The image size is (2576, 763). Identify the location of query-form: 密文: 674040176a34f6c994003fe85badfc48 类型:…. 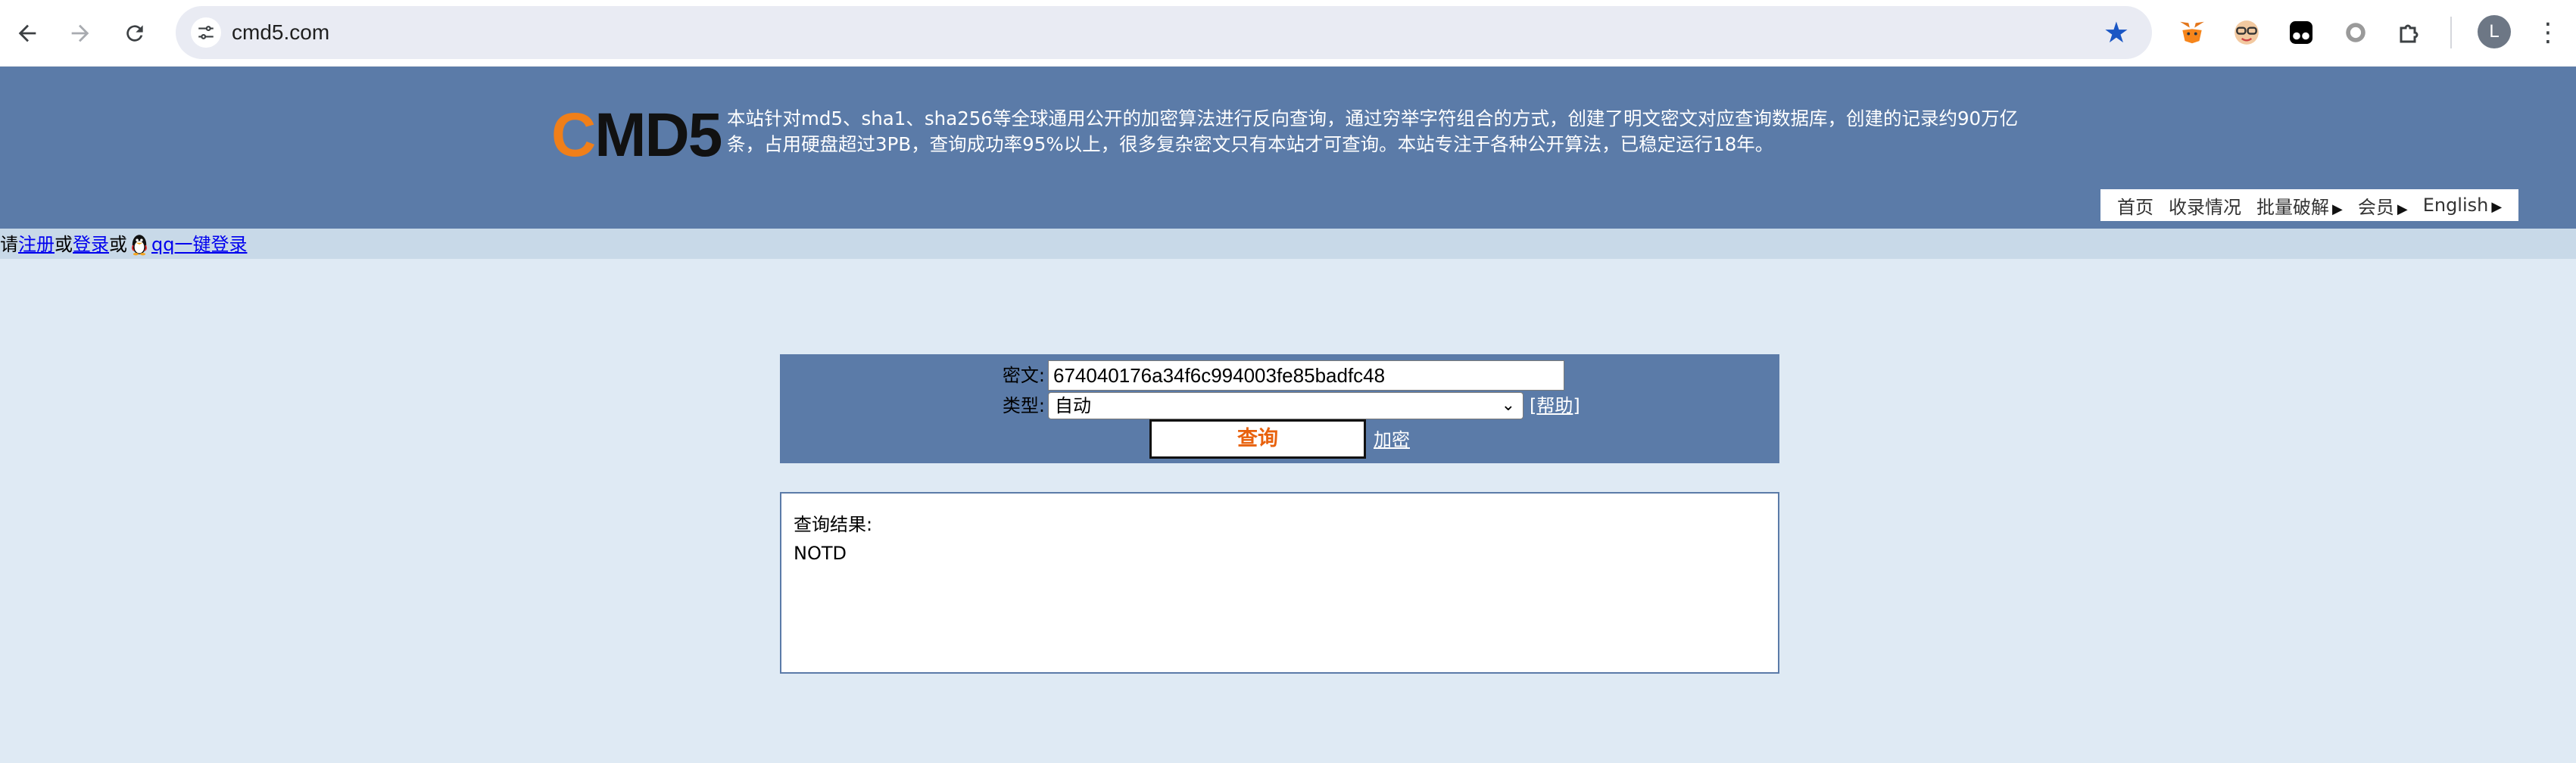
(1279, 408).